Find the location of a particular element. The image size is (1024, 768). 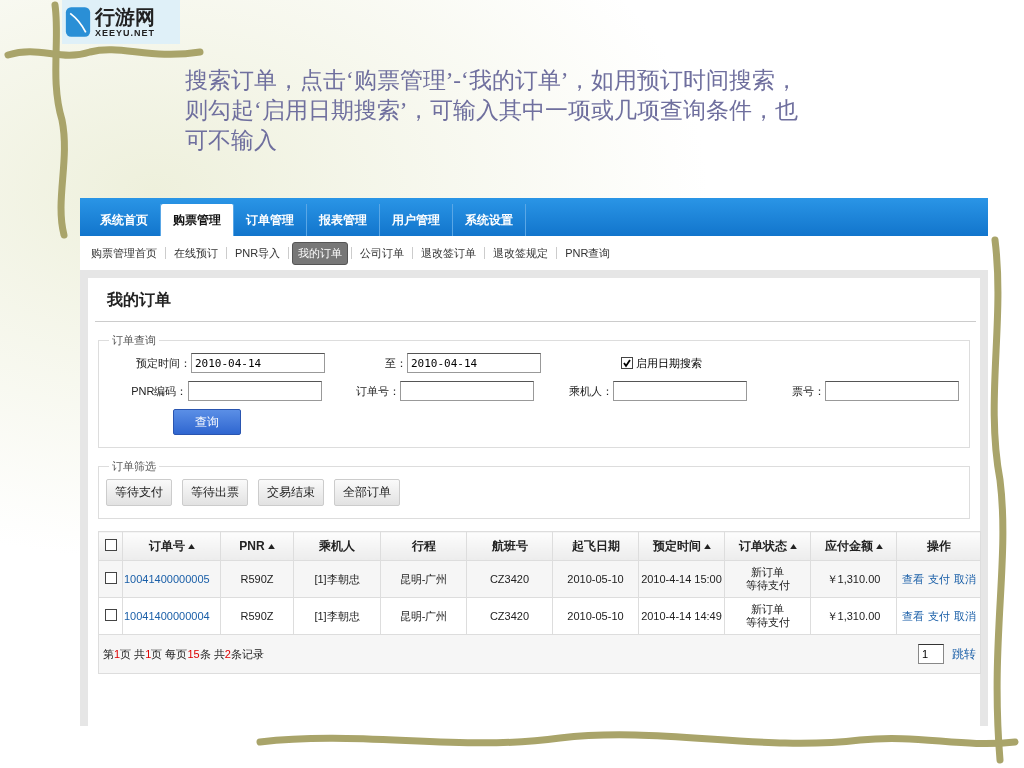

subnav-link: PNR导入 is located at coordinates (258, 253).